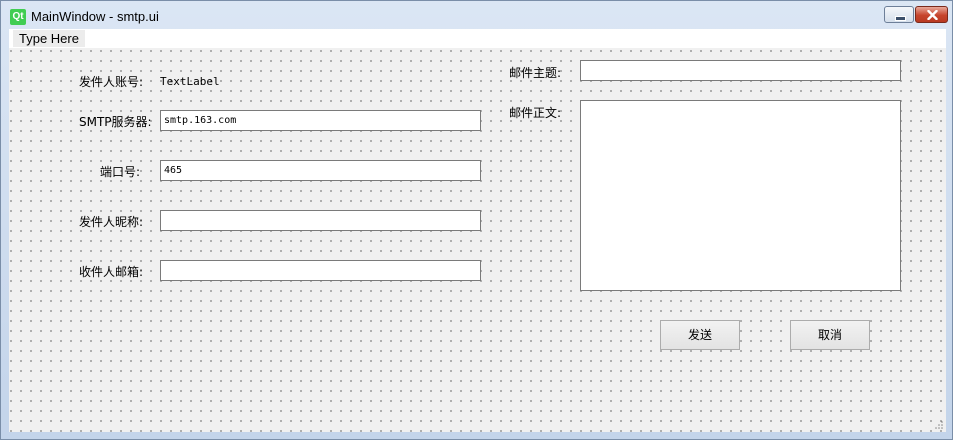 This screenshot has height=440, width=953. Describe the element at coordinates (111, 82) in the screenshot. I see `sender-account-label: 发件人账号:` at that location.